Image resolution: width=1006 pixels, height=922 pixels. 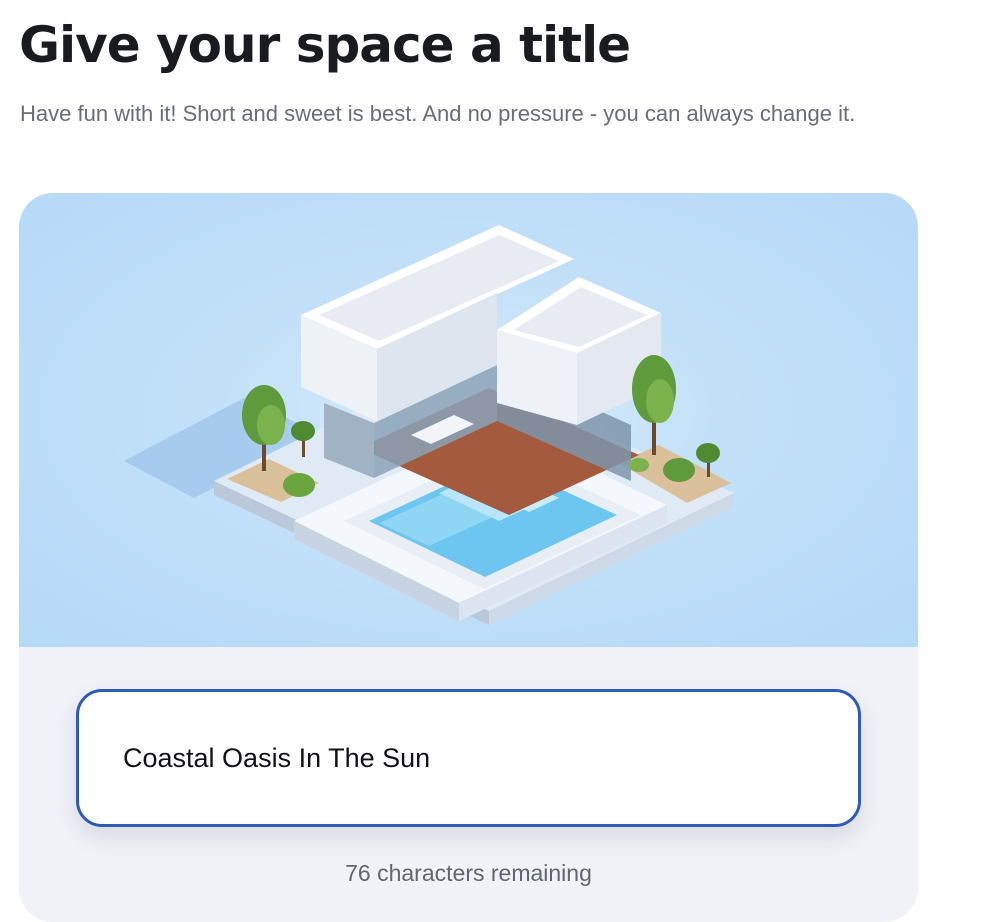 What do you see at coordinates (463, 758) in the screenshot?
I see `space-title-input` at bounding box center [463, 758].